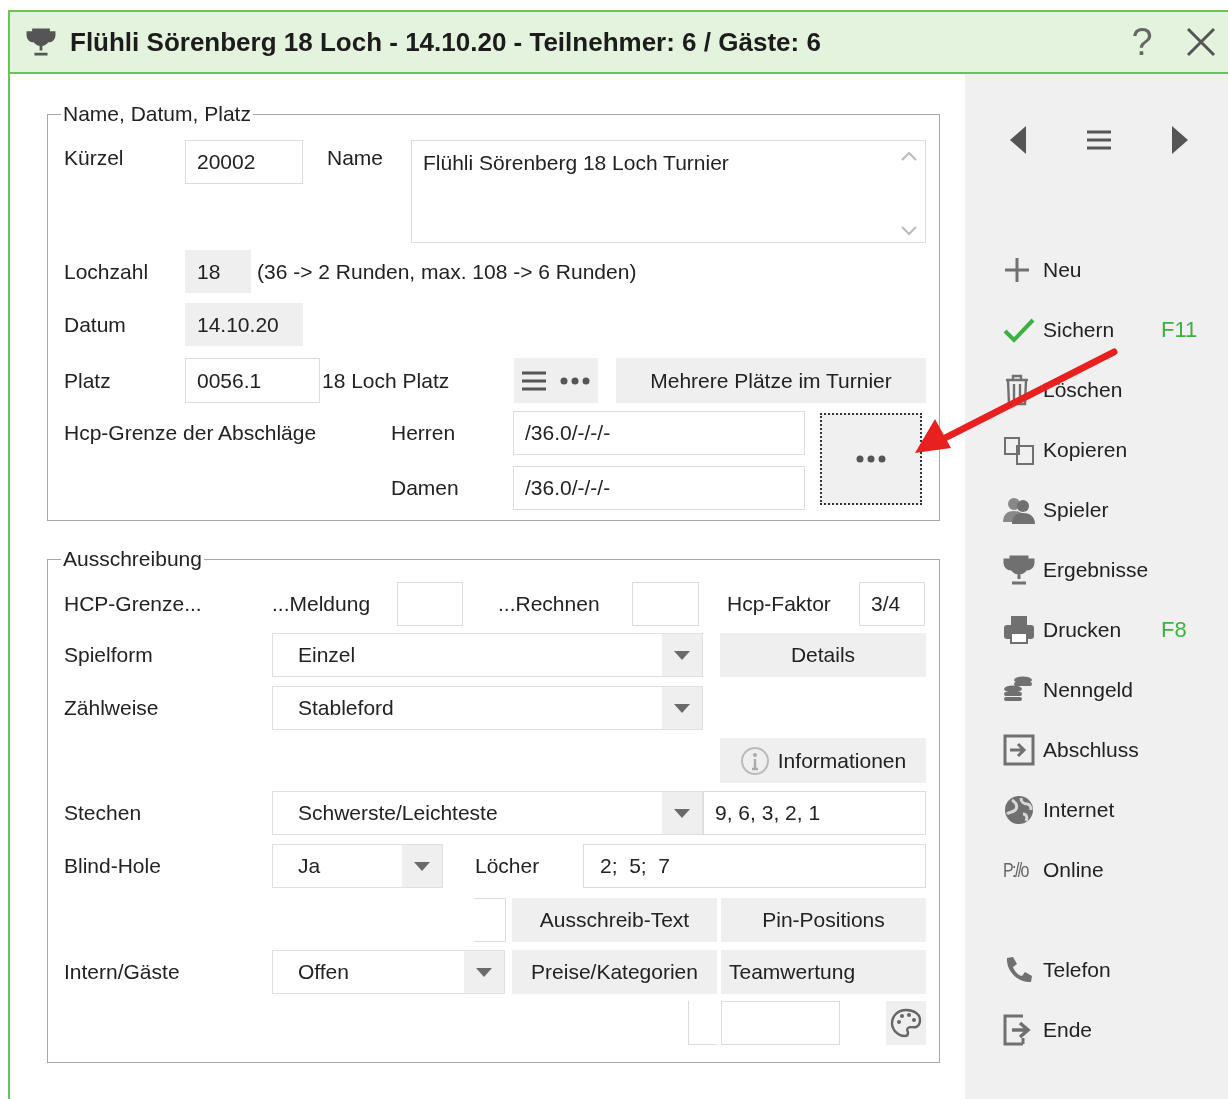  What do you see at coordinates (549, 603) in the screenshot?
I see `field-label: ...Rechnen` at bounding box center [549, 603].